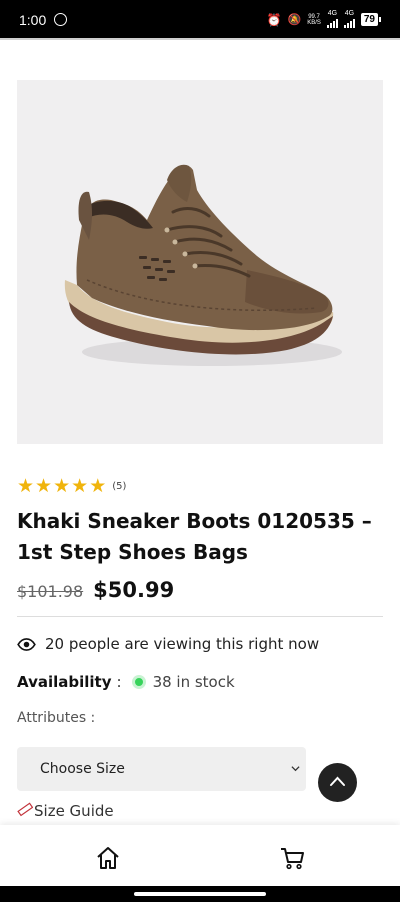 The width and height of the screenshot is (400, 902). Describe the element at coordinates (182, 644) in the screenshot. I see `viewing-text: 20 people are viewing this right now` at that location.